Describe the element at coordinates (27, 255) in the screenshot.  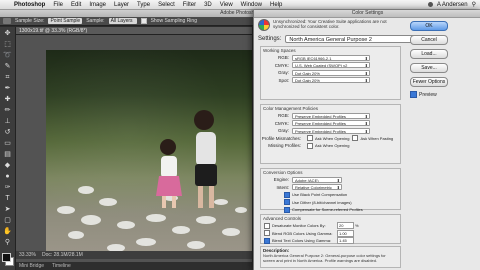
I see `zoom-level: 33.33%` at that location.